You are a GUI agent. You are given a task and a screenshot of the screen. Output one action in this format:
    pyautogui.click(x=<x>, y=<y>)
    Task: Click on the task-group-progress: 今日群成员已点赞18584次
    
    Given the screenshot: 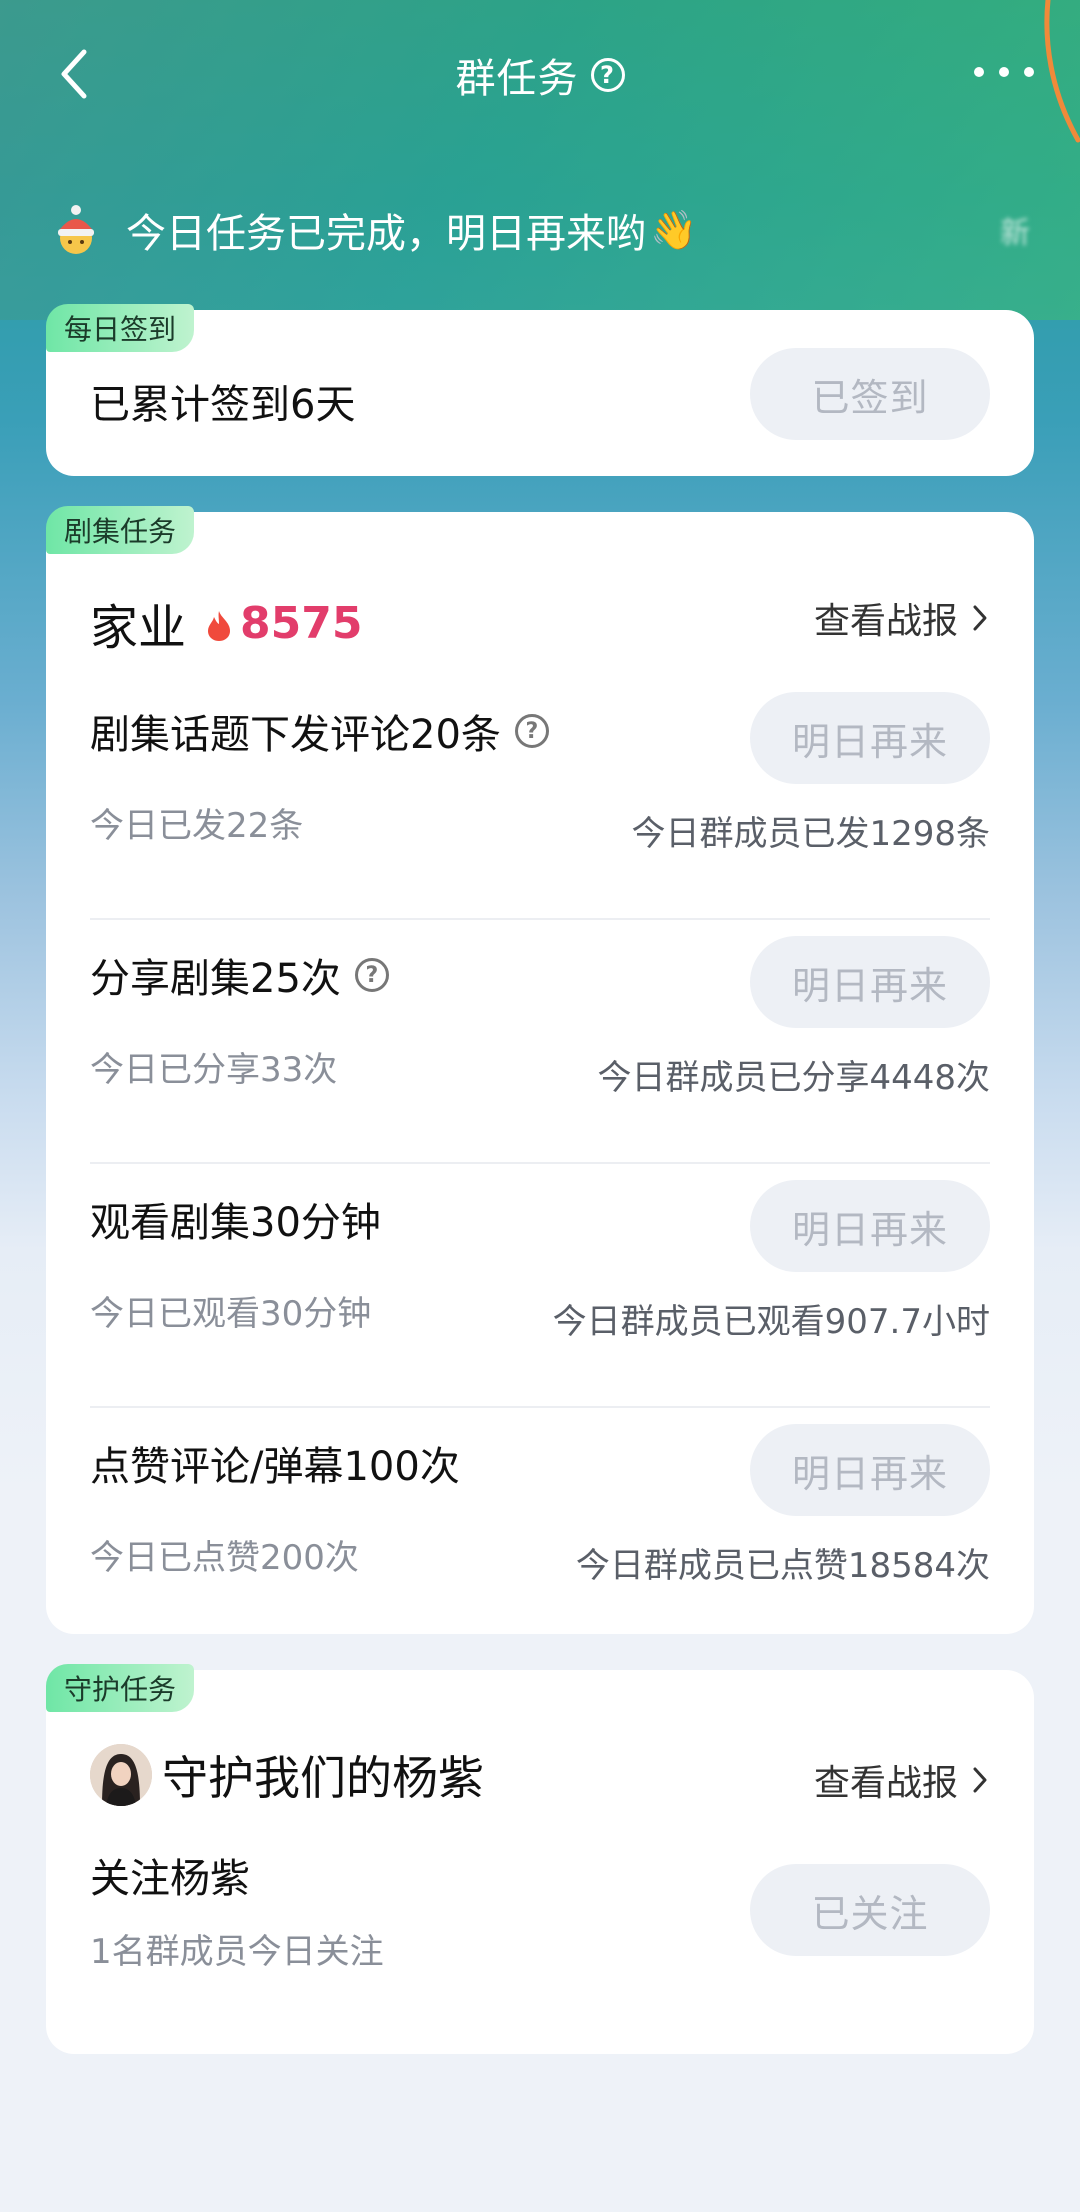 What is the action you would take?
    pyautogui.click(x=782, y=1566)
    